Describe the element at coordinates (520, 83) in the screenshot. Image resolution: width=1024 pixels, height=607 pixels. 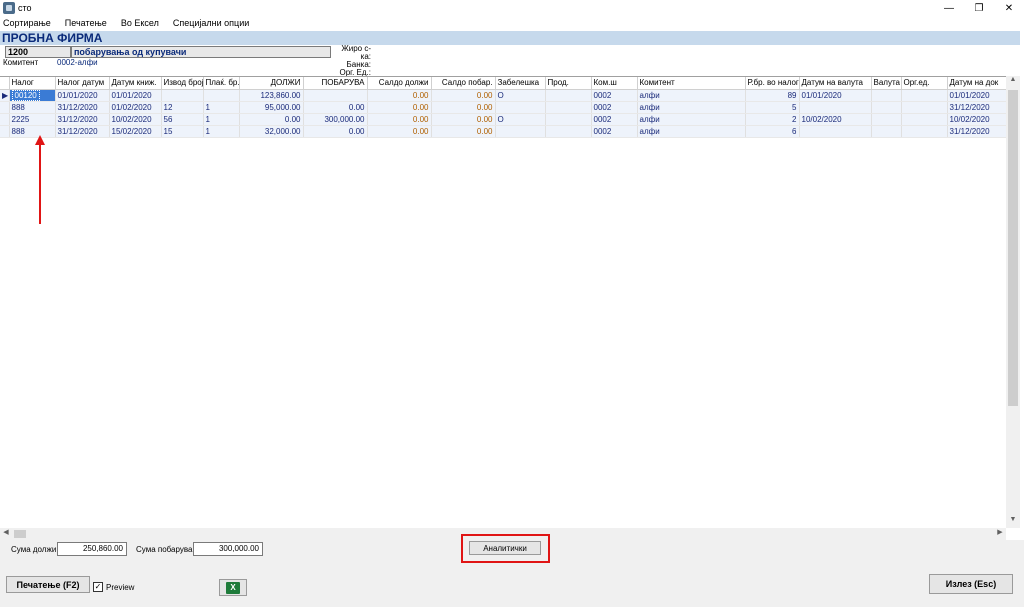
I see `col-header: Забелешка` at that location.